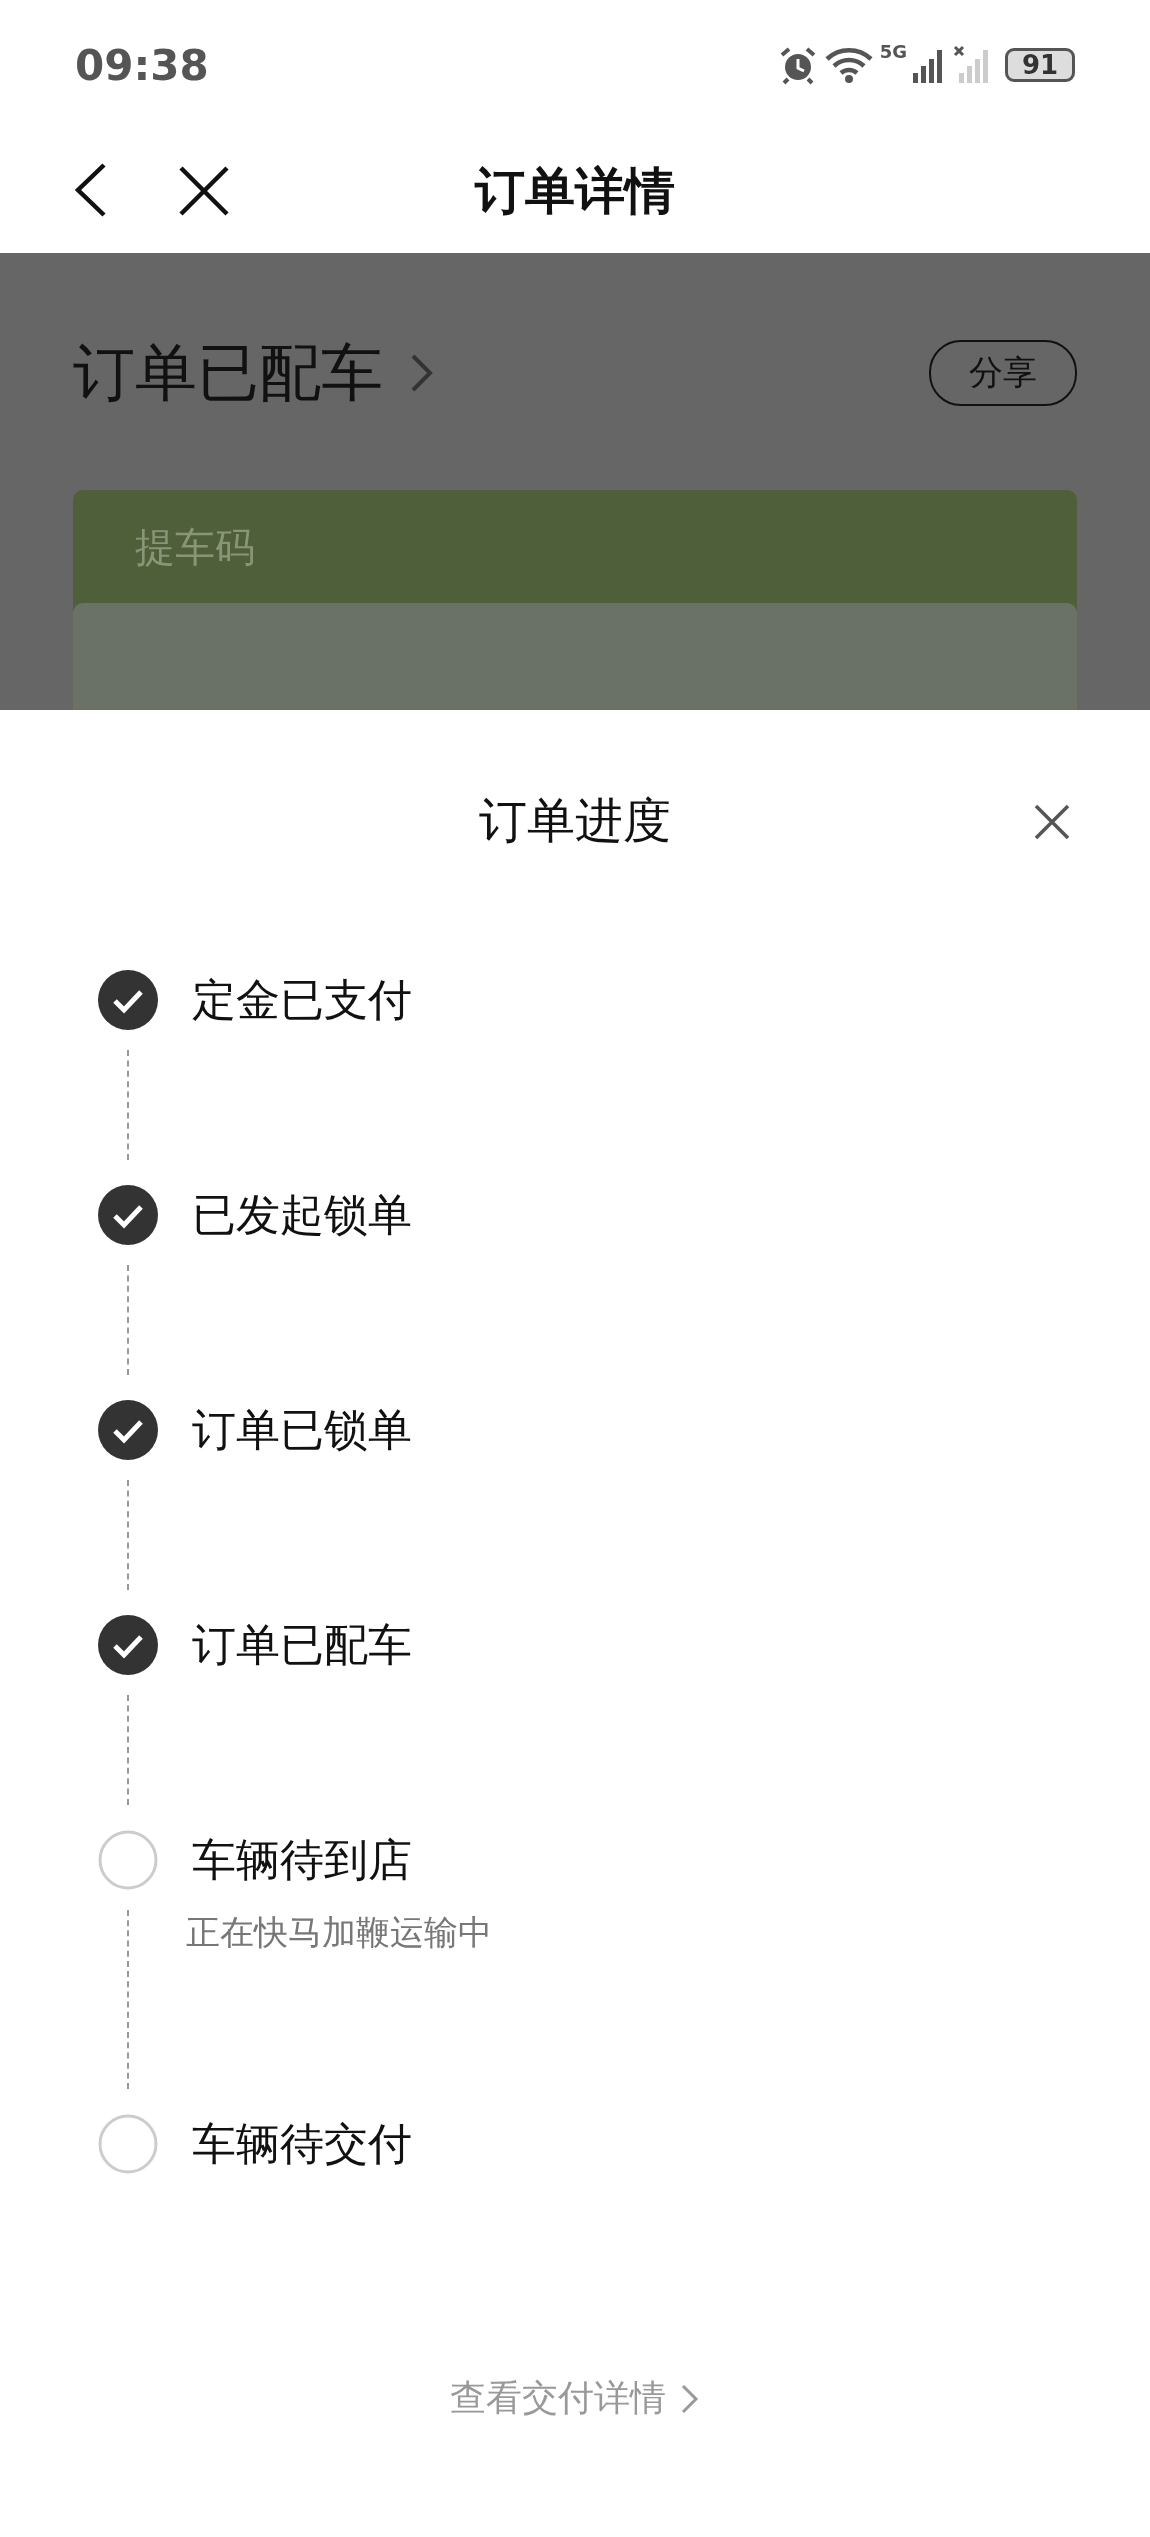  What do you see at coordinates (575, 820) in the screenshot?
I see `sheet-title: 订单进度` at bounding box center [575, 820].